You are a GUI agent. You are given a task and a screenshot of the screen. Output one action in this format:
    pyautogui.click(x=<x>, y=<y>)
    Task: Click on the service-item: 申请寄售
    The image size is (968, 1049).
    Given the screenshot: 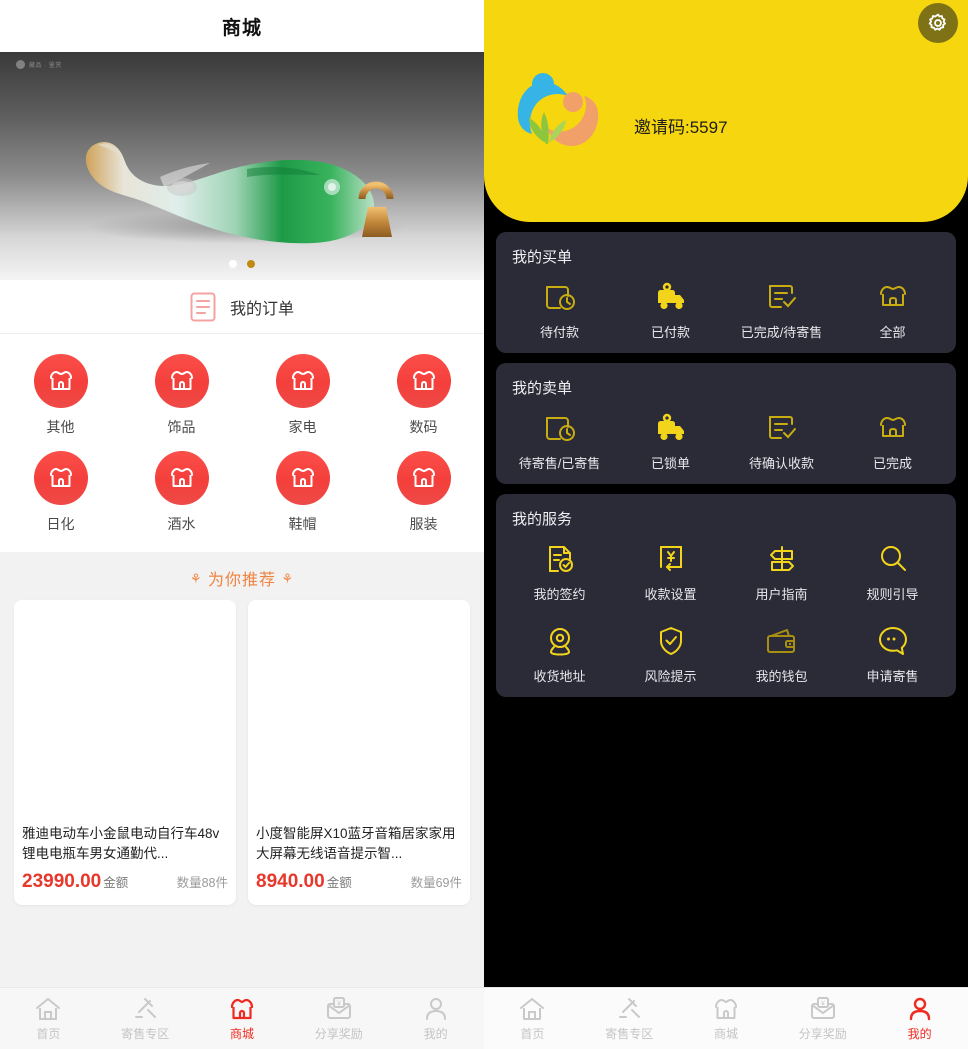 What is the action you would take?
    pyautogui.click(x=892, y=651)
    